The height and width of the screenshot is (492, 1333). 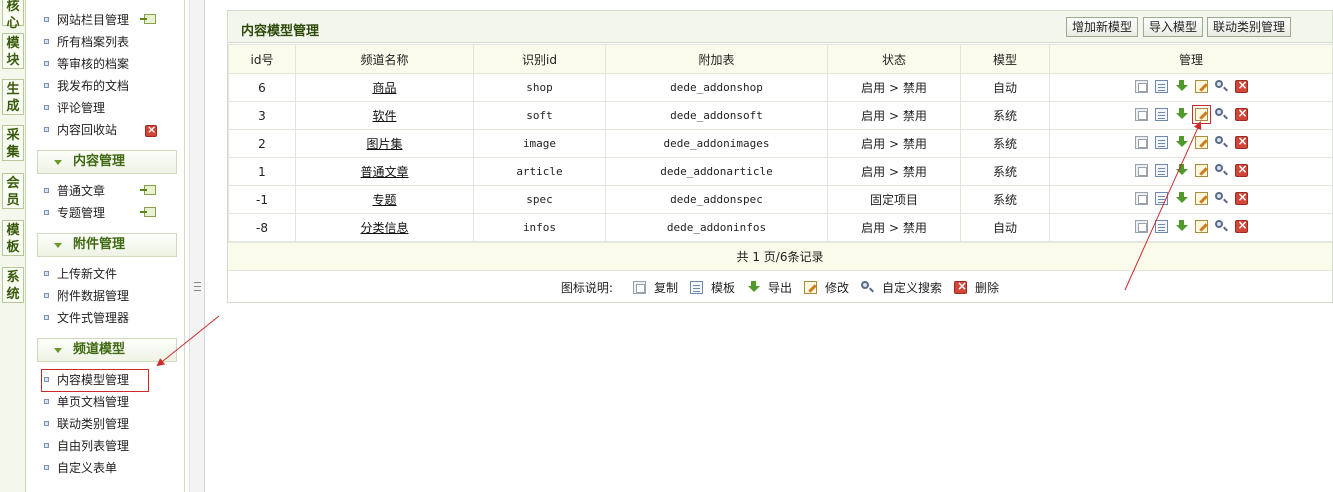 I want to click on menu-item-content-model: 内容模型管理, so click(x=86, y=380).